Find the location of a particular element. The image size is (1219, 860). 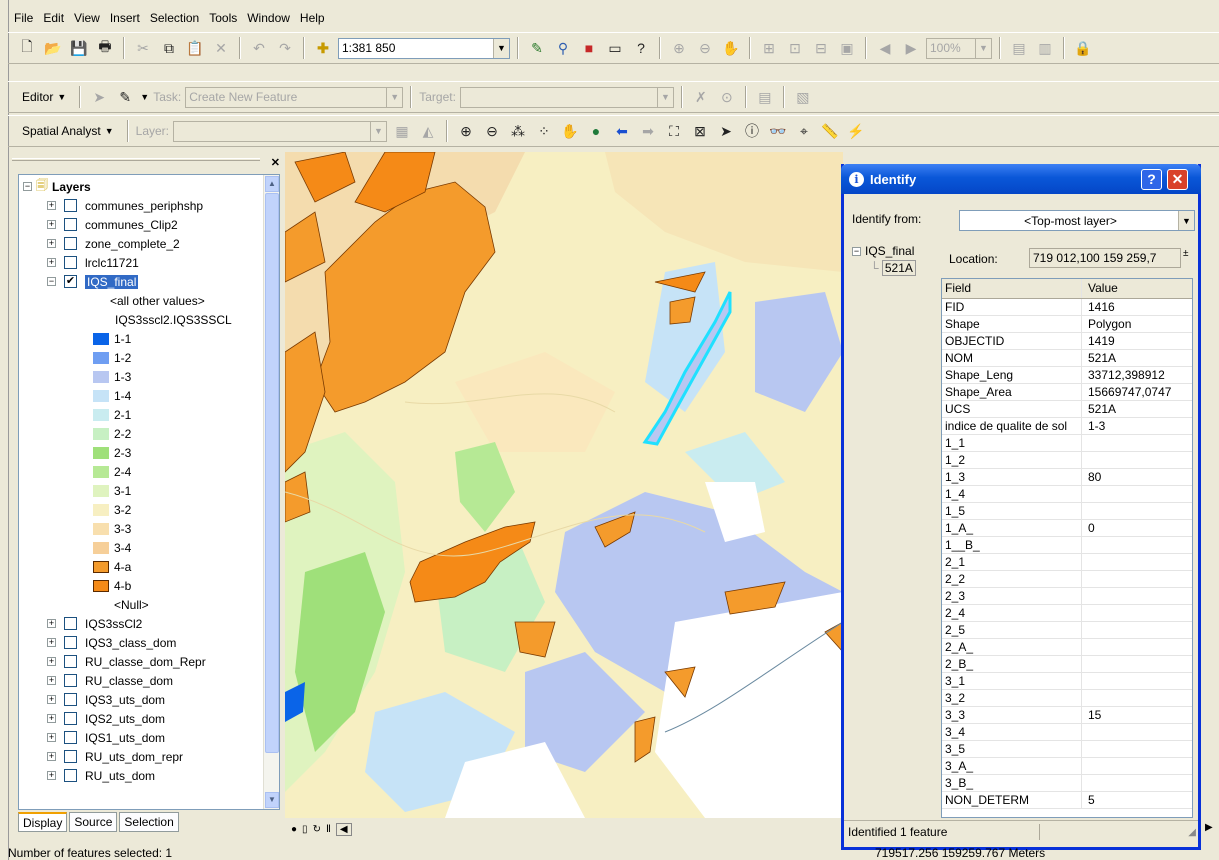

go-forward-extent-icon: ▶ is located at coordinates (911, 48).